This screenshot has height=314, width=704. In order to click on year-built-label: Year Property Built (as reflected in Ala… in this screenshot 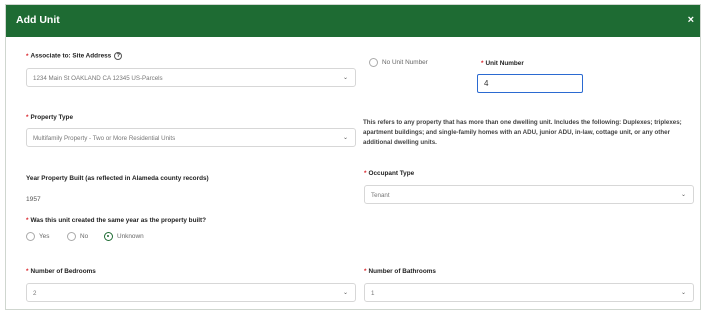, I will do `click(117, 178)`.